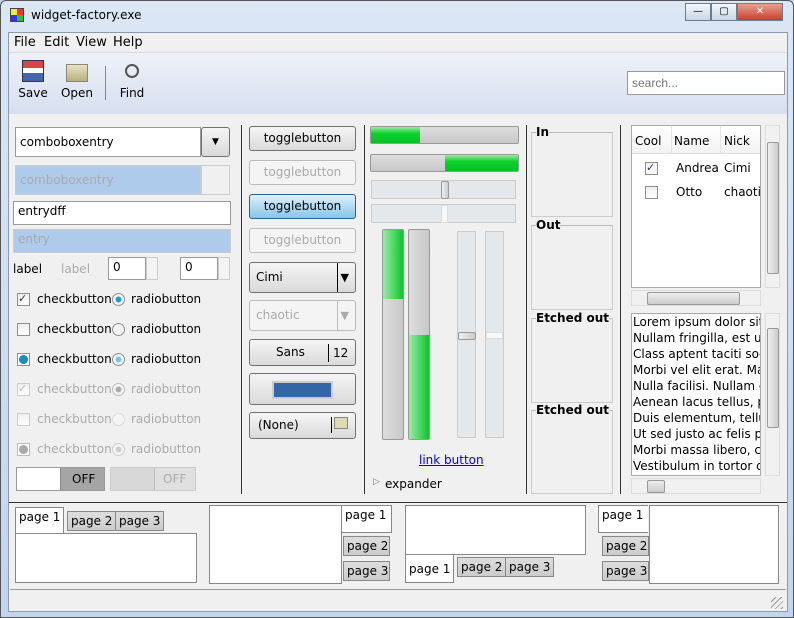 The image size is (794, 618). Describe the element at coordinates (543, 132) in the screenshot. I see `frame-label: In` at that location.